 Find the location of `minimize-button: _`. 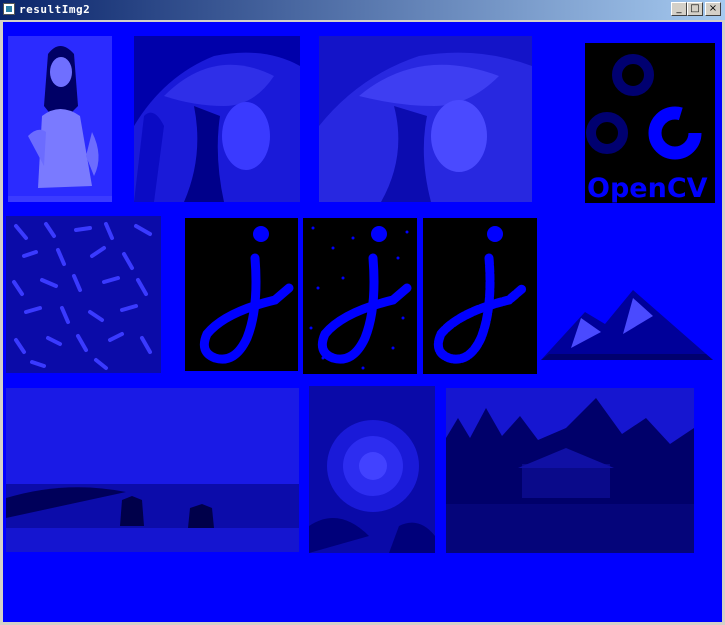

minimize-button: _ is located at coordinates (679, 9).